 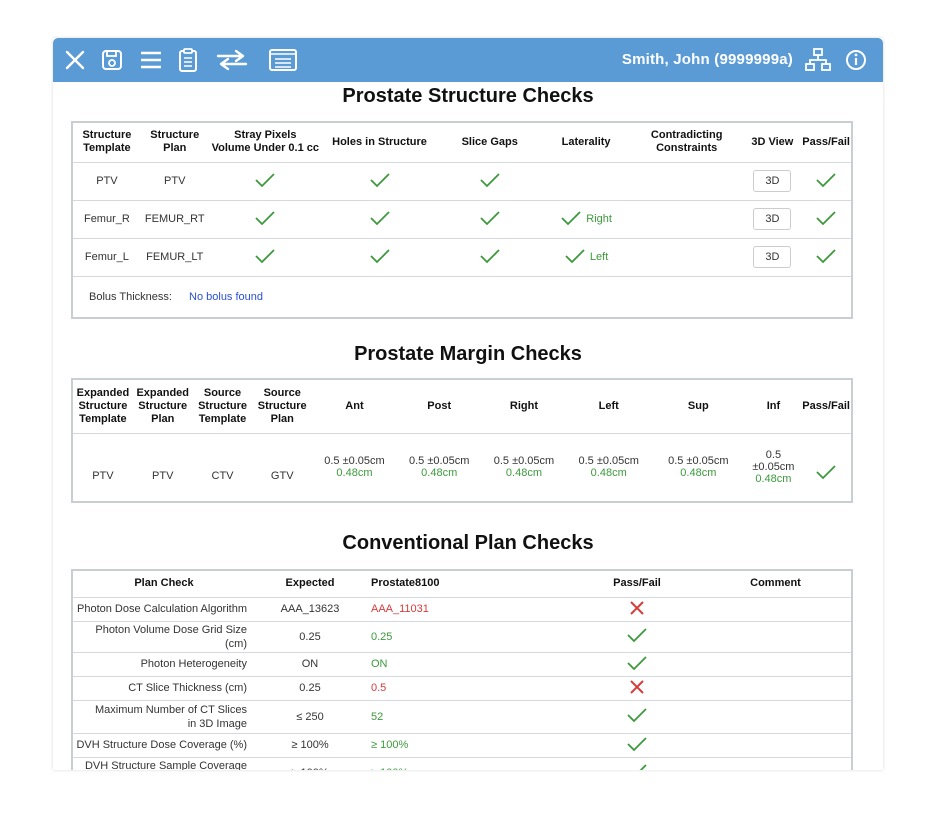 I want to click on swap-icon, so click(x=232, y=60).